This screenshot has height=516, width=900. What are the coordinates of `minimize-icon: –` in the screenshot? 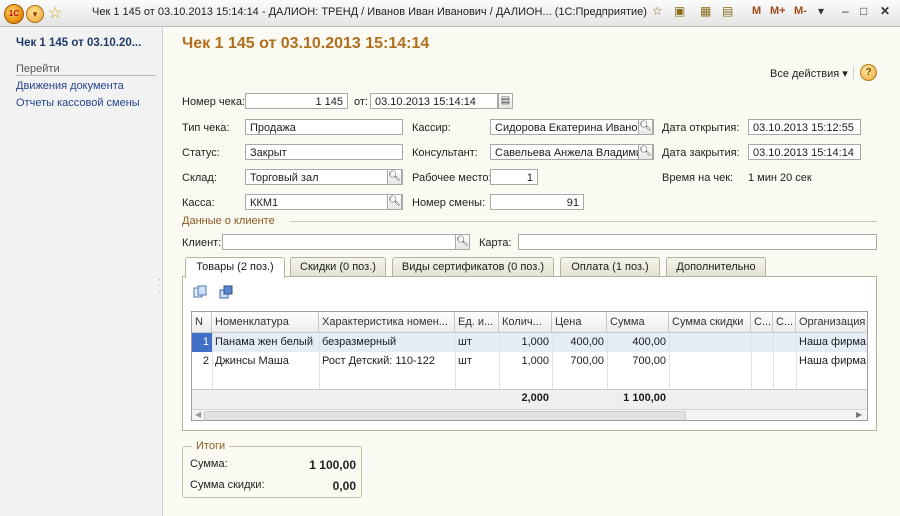 It's located at (845, 11).